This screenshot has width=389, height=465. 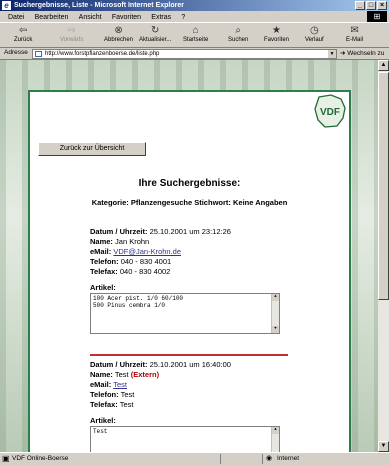 I want to click on history-button: ◷ Verlauf, so click(x=314, y=34).